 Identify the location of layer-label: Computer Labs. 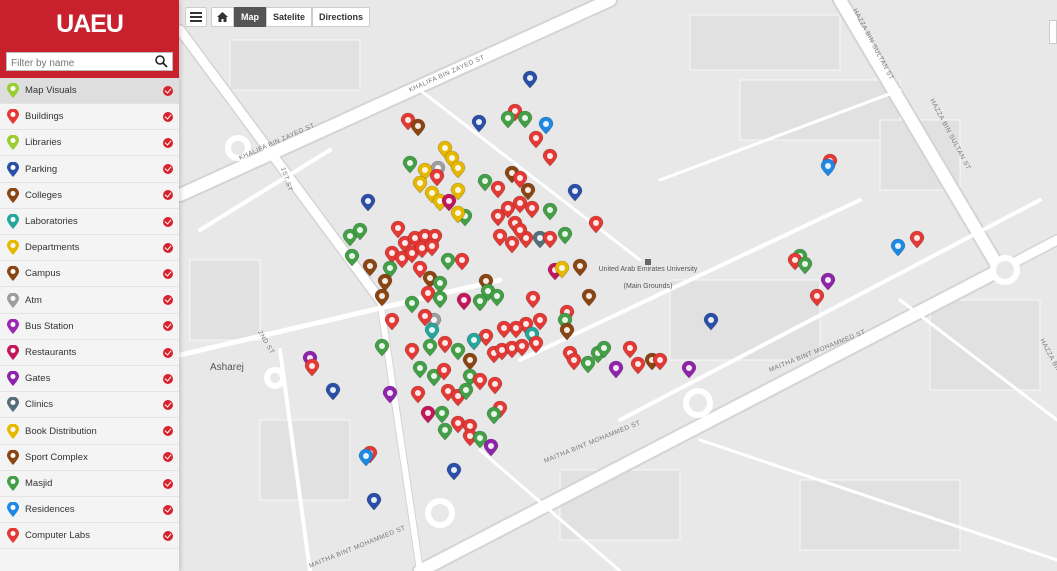
(57, 536).